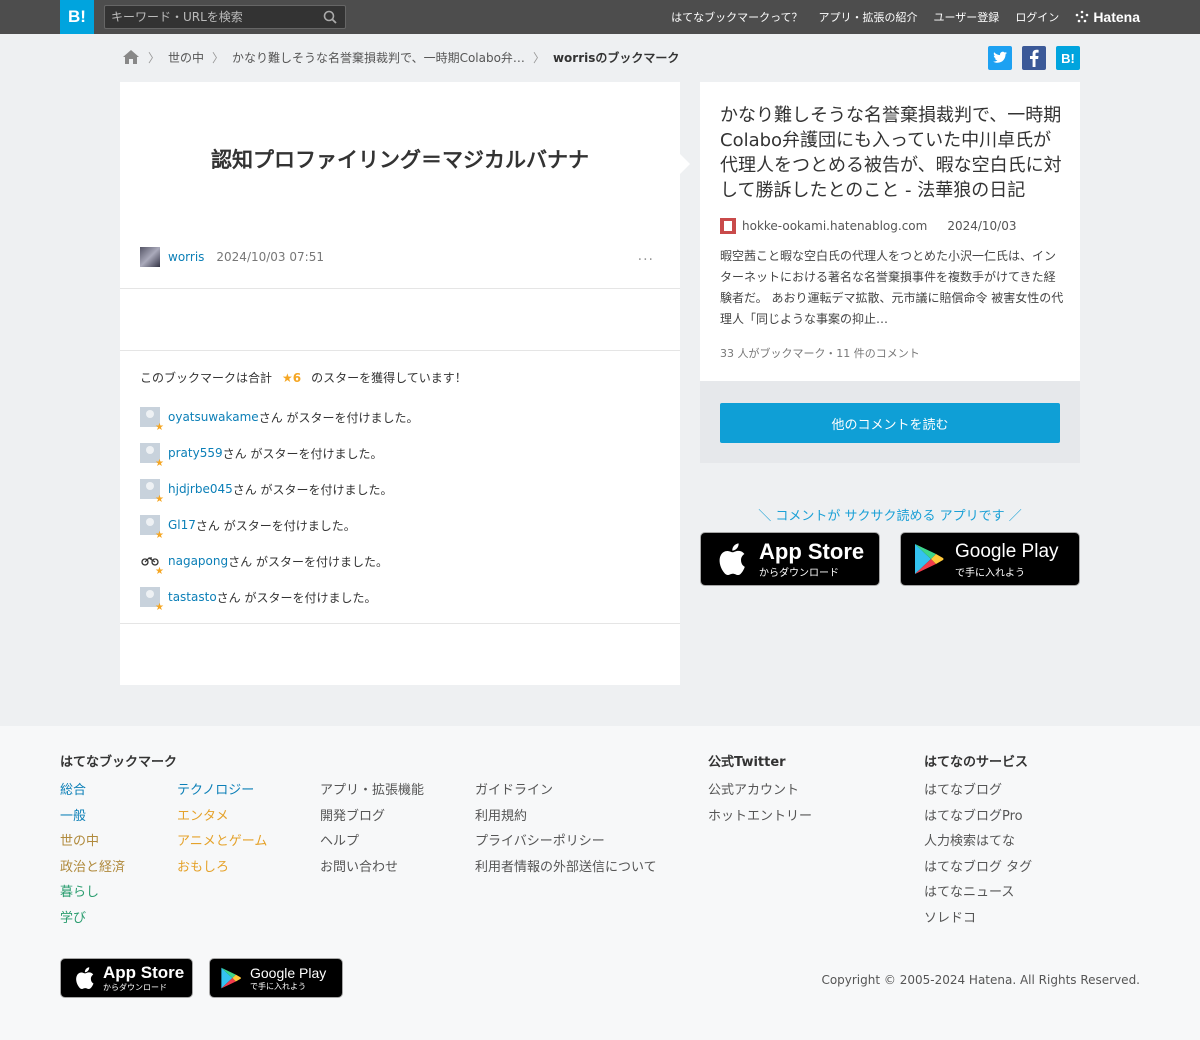  I want to click on footer-link: はてなブログ, so click(978, 791).